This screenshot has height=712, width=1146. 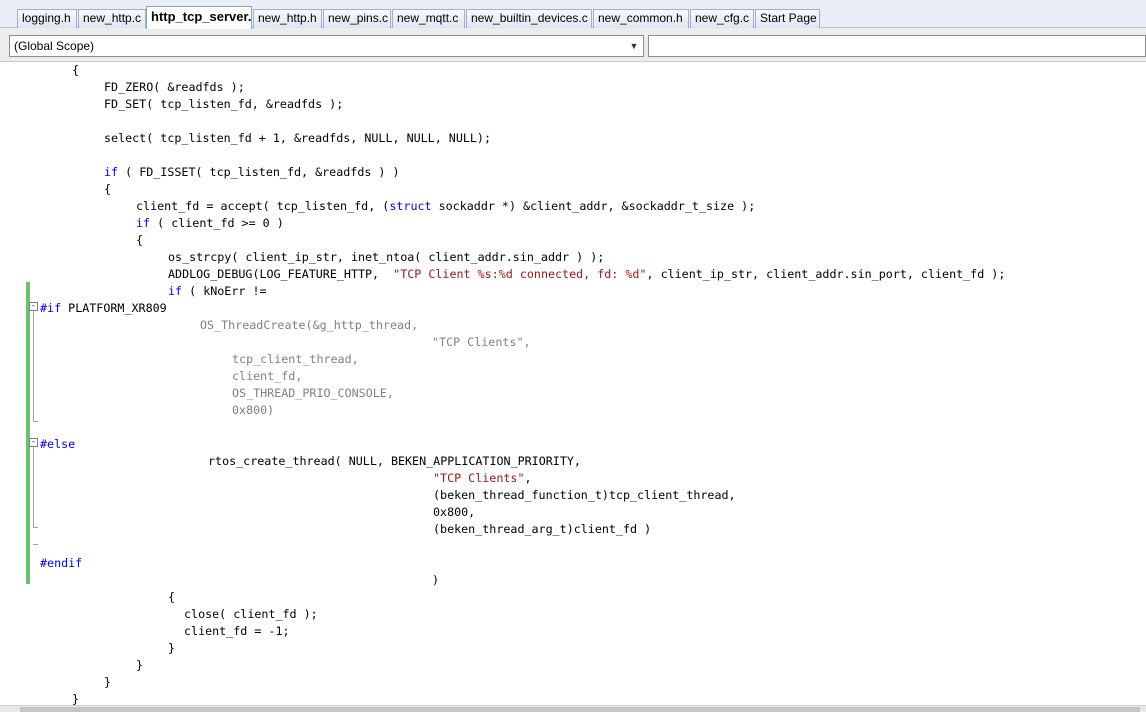 I want to click on tab-label: new_mqtt.c, so click(x=428, y=18).